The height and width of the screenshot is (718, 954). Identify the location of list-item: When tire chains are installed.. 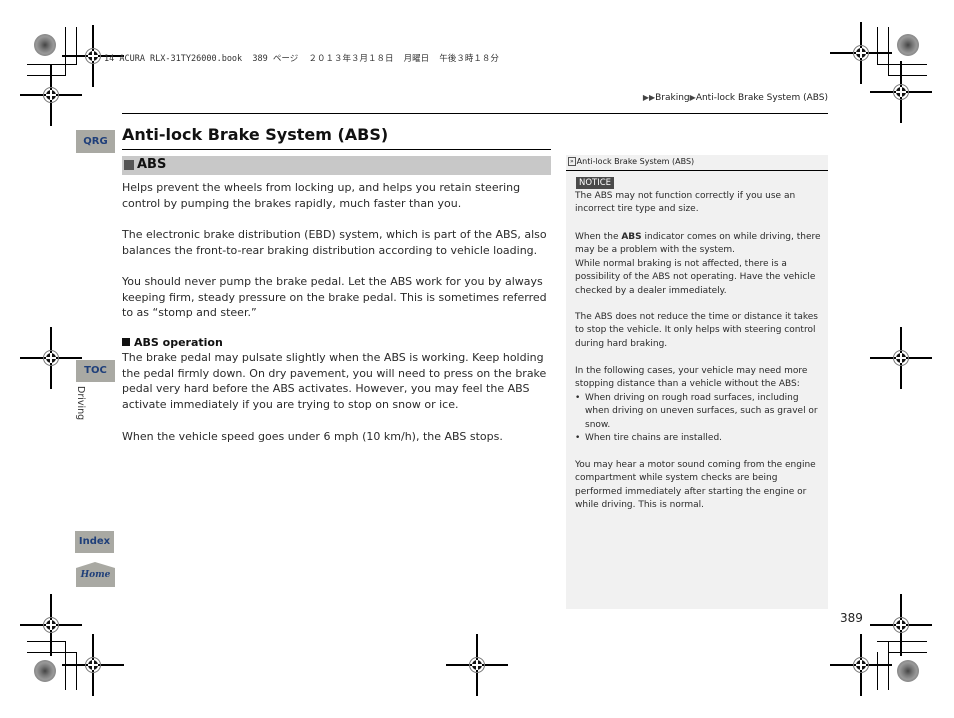
(699, 439).